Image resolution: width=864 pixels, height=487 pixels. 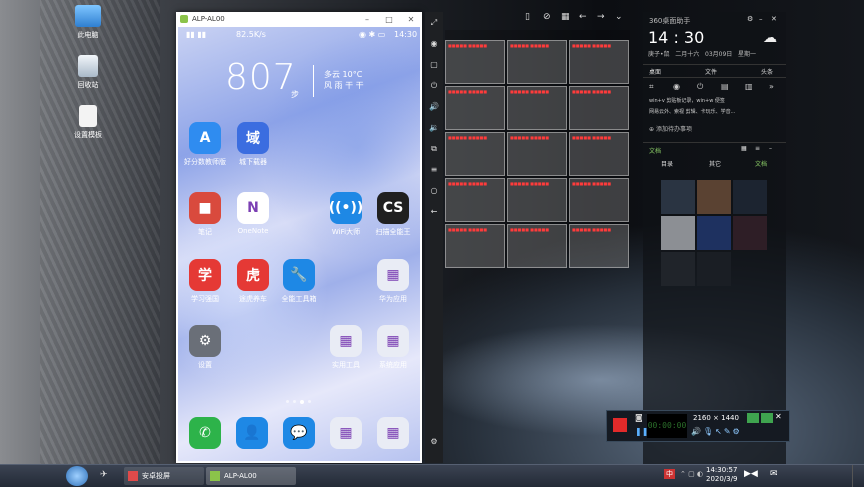 I want to click on app-icon-8: 虎途虎养车, so click(x=253, y=281).